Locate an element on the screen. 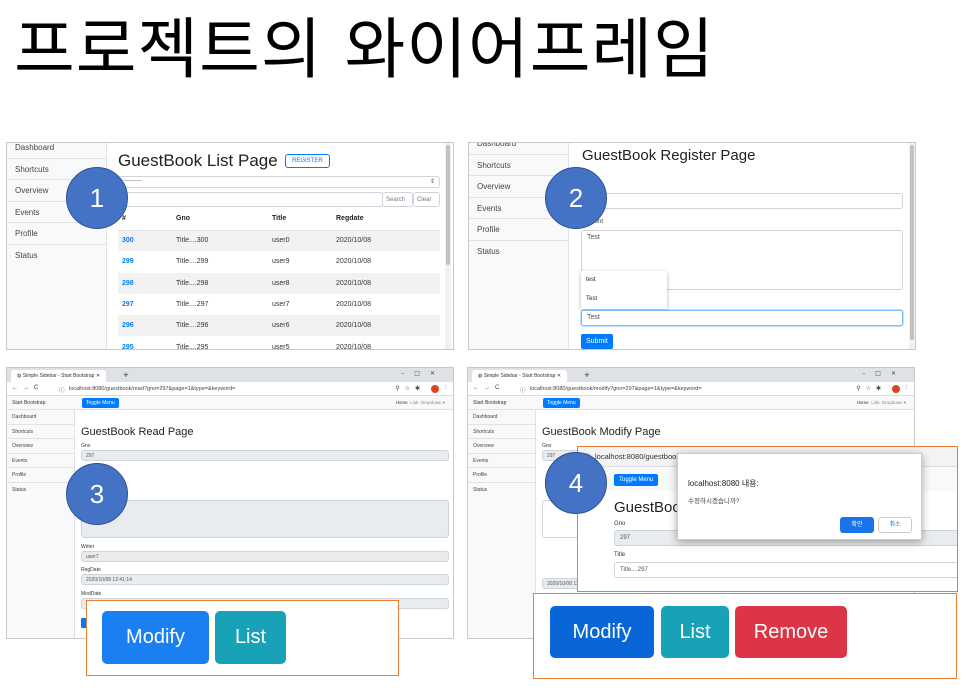 The width and height of the screenshot is (977, 692). ok-button: 확인 is located at coordinates (857, 525).